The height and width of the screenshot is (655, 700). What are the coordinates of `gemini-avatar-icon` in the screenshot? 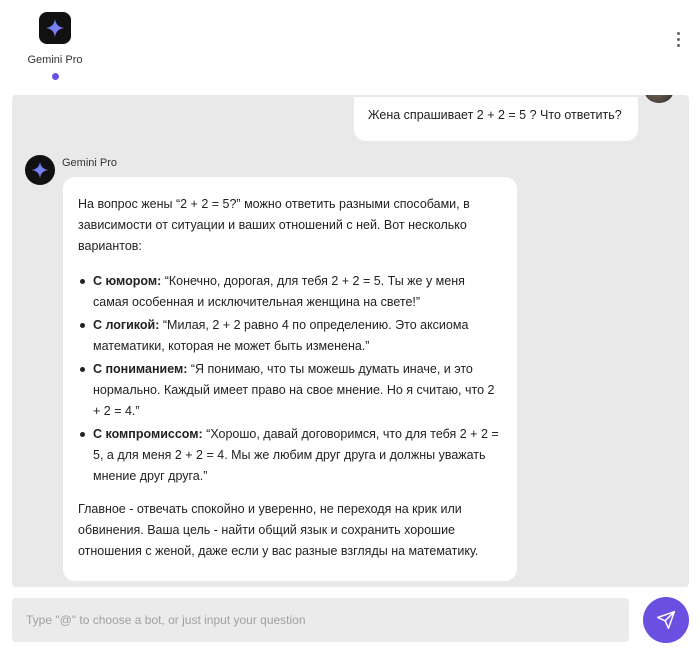 It's located at (40, 170).